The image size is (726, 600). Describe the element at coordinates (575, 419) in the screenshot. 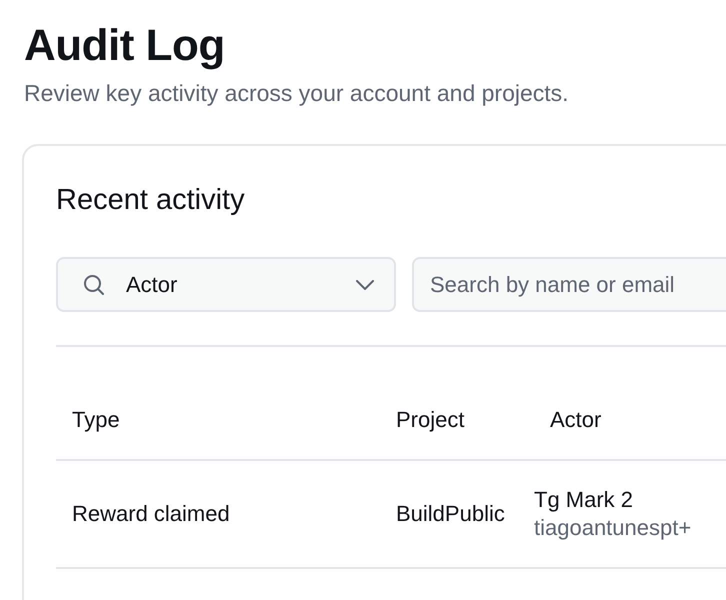

I see `column-header: Actor` at that location.